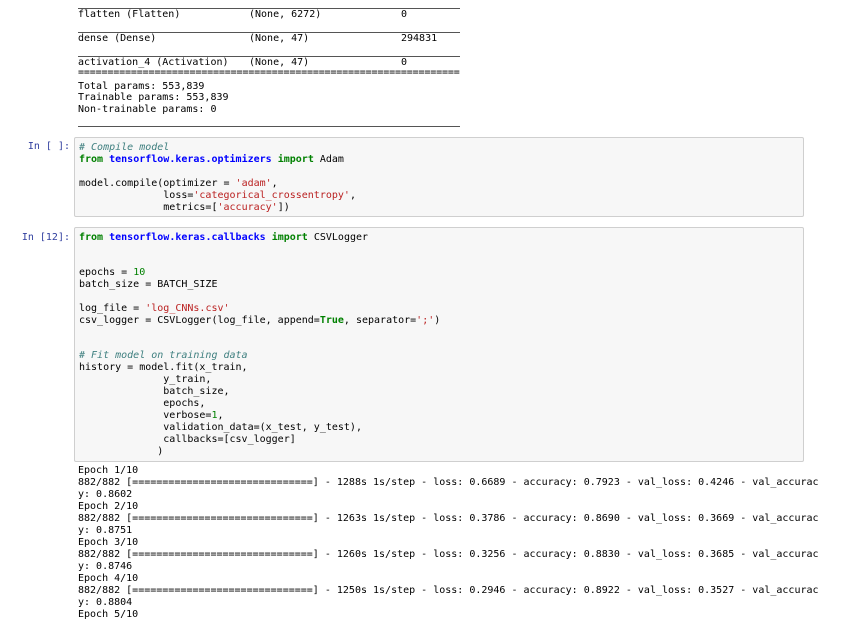  What do you see at coordinates (108, 614) in the screenshot?
I see `output-line: Epoch 5/10` at bounding box center [108, 614].